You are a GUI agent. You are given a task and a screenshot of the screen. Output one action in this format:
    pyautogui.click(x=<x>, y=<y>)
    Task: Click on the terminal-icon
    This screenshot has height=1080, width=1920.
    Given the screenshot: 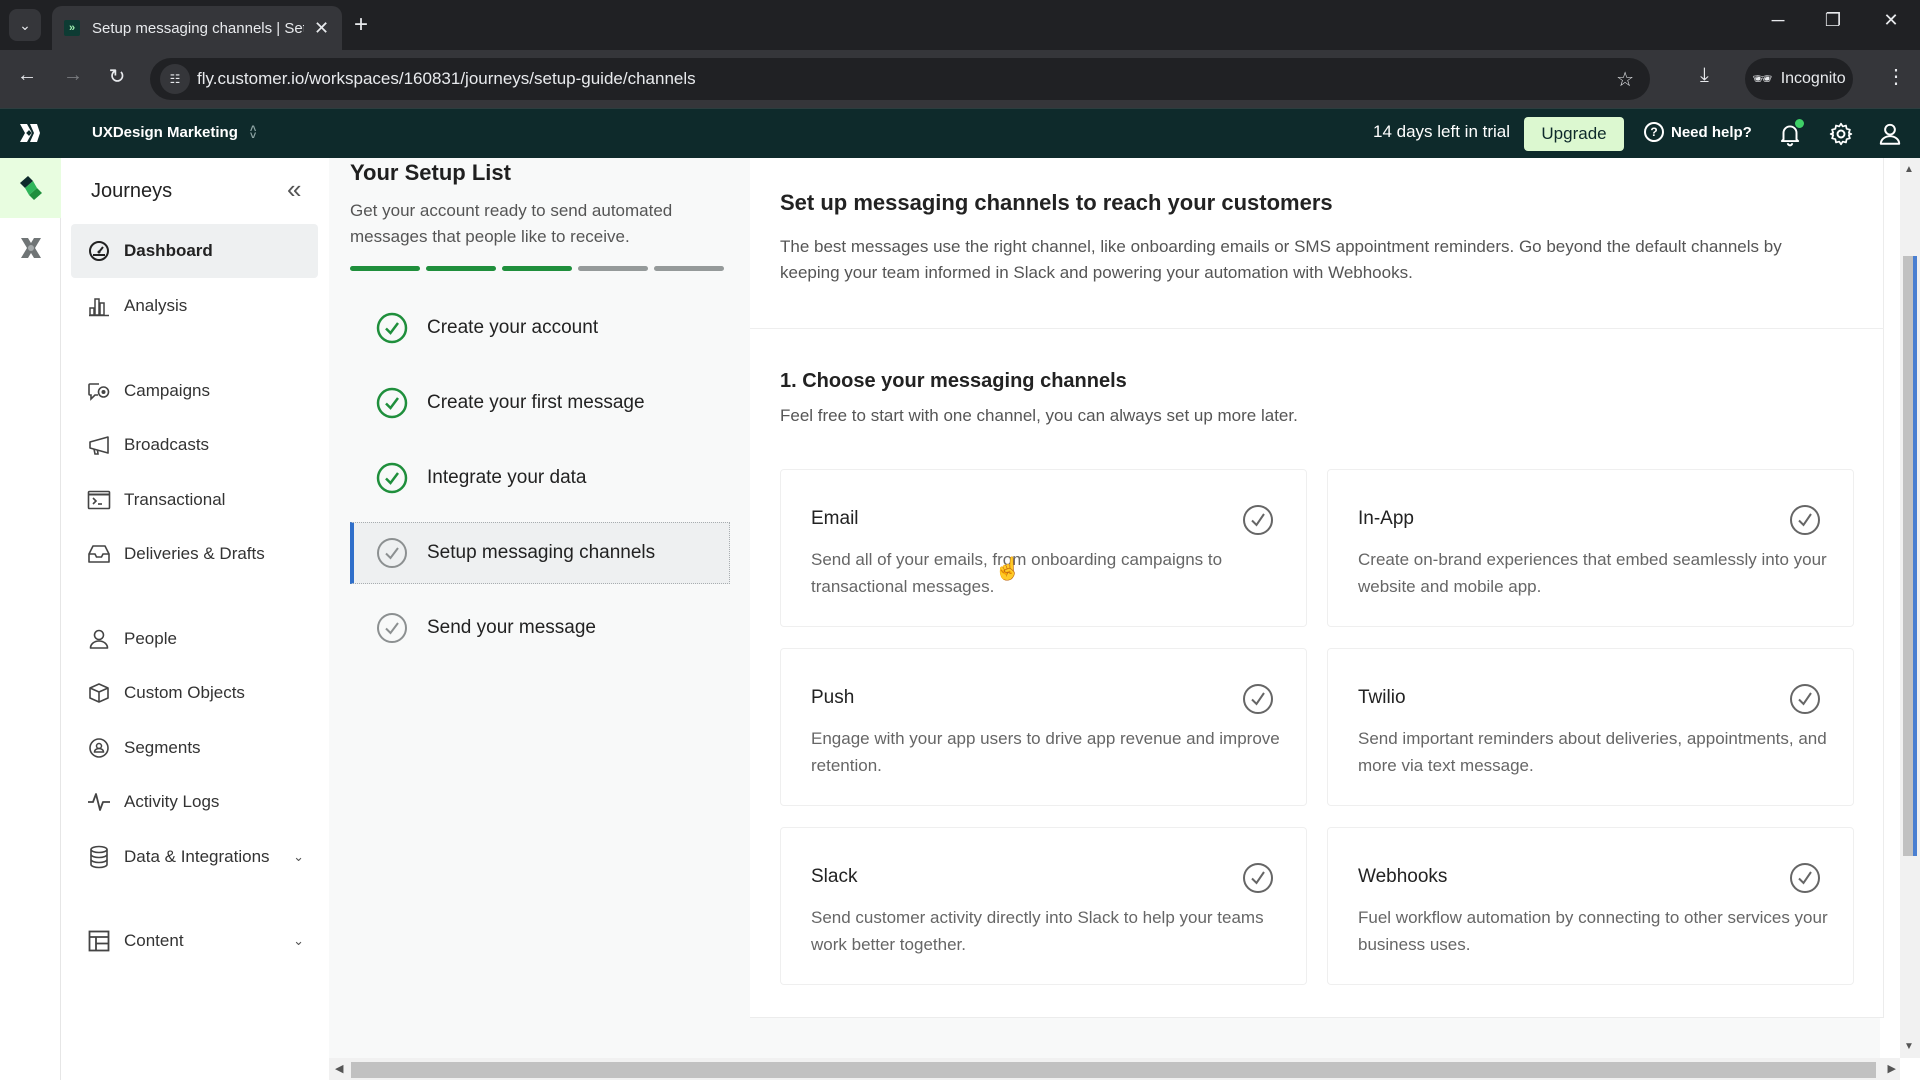 What is the action you would take?
    pyautogui.click(x=99, y=500)
    